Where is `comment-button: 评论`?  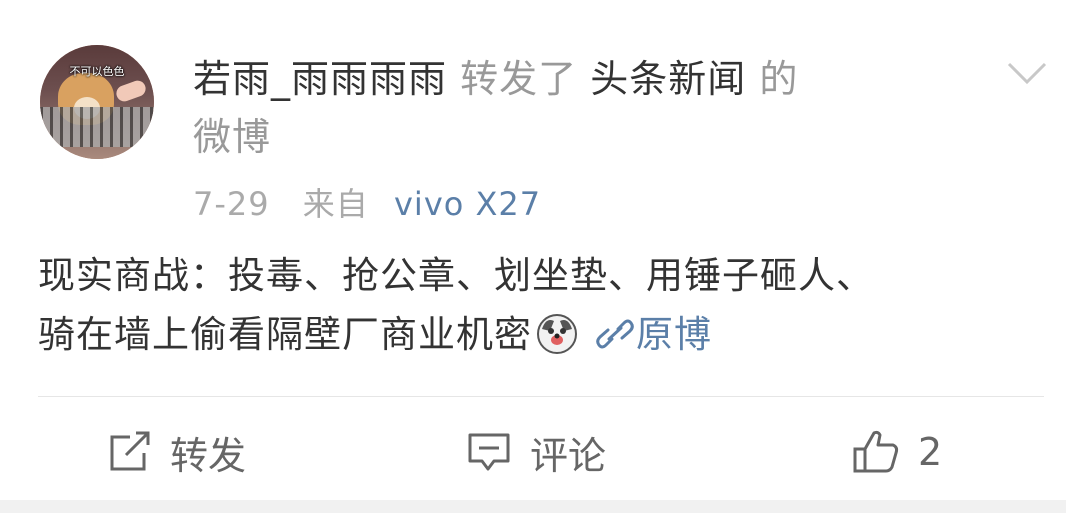
comment-button: 评论 is located at coordinates (536, 452).